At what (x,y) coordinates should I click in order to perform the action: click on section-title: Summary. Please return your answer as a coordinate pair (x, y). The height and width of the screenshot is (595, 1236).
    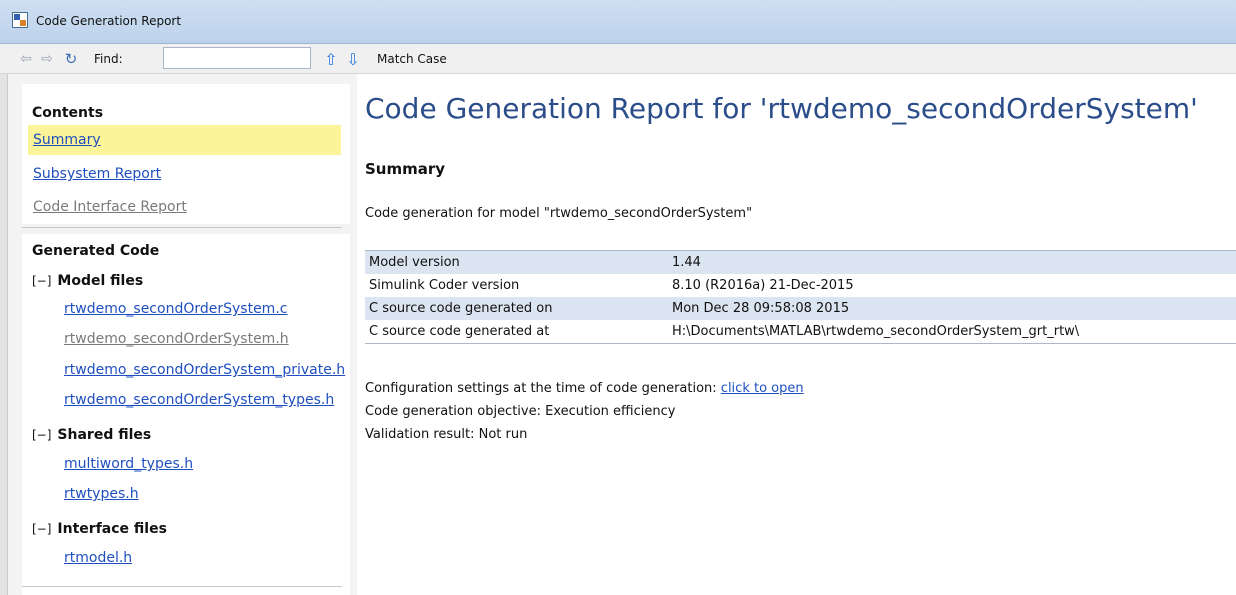
    Looking at the image, I should click on (405, 169).